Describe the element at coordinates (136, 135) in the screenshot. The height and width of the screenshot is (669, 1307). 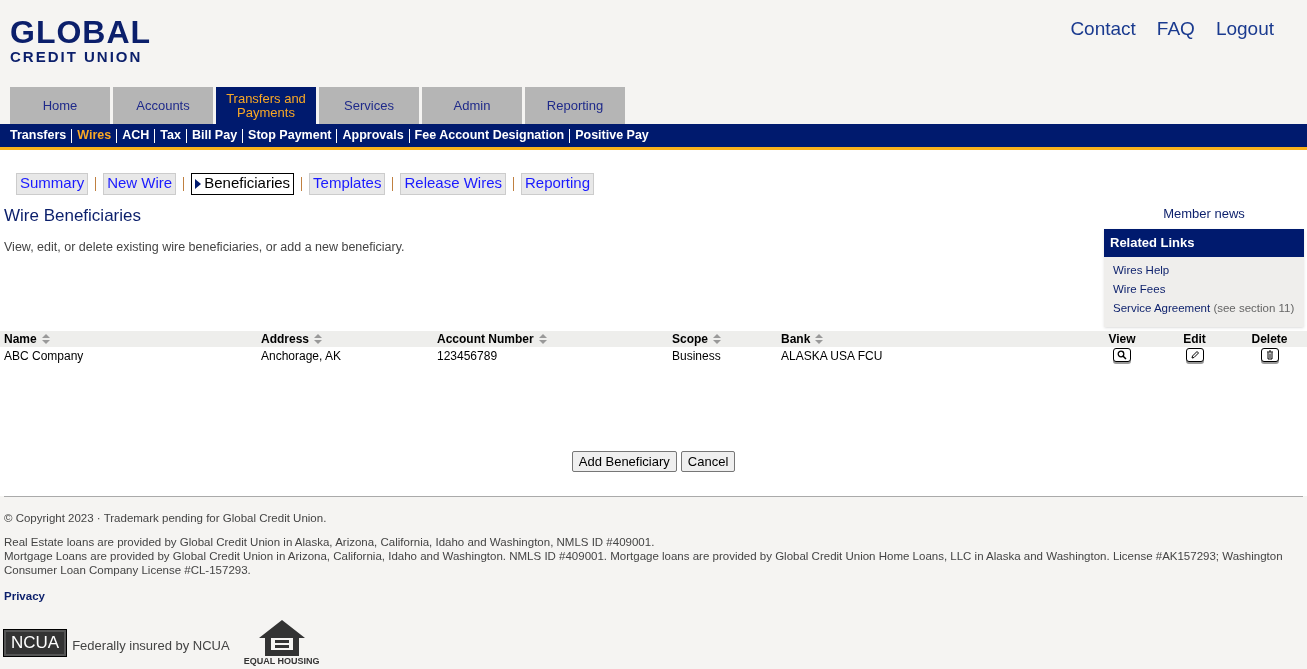
I see `sub-nav-link: ACH` at that location.